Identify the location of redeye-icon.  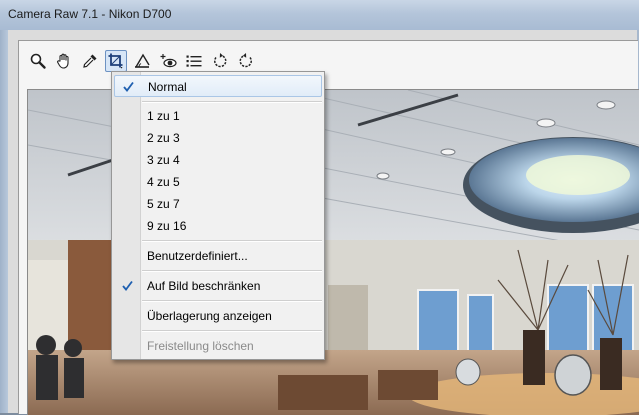
(168, 61).